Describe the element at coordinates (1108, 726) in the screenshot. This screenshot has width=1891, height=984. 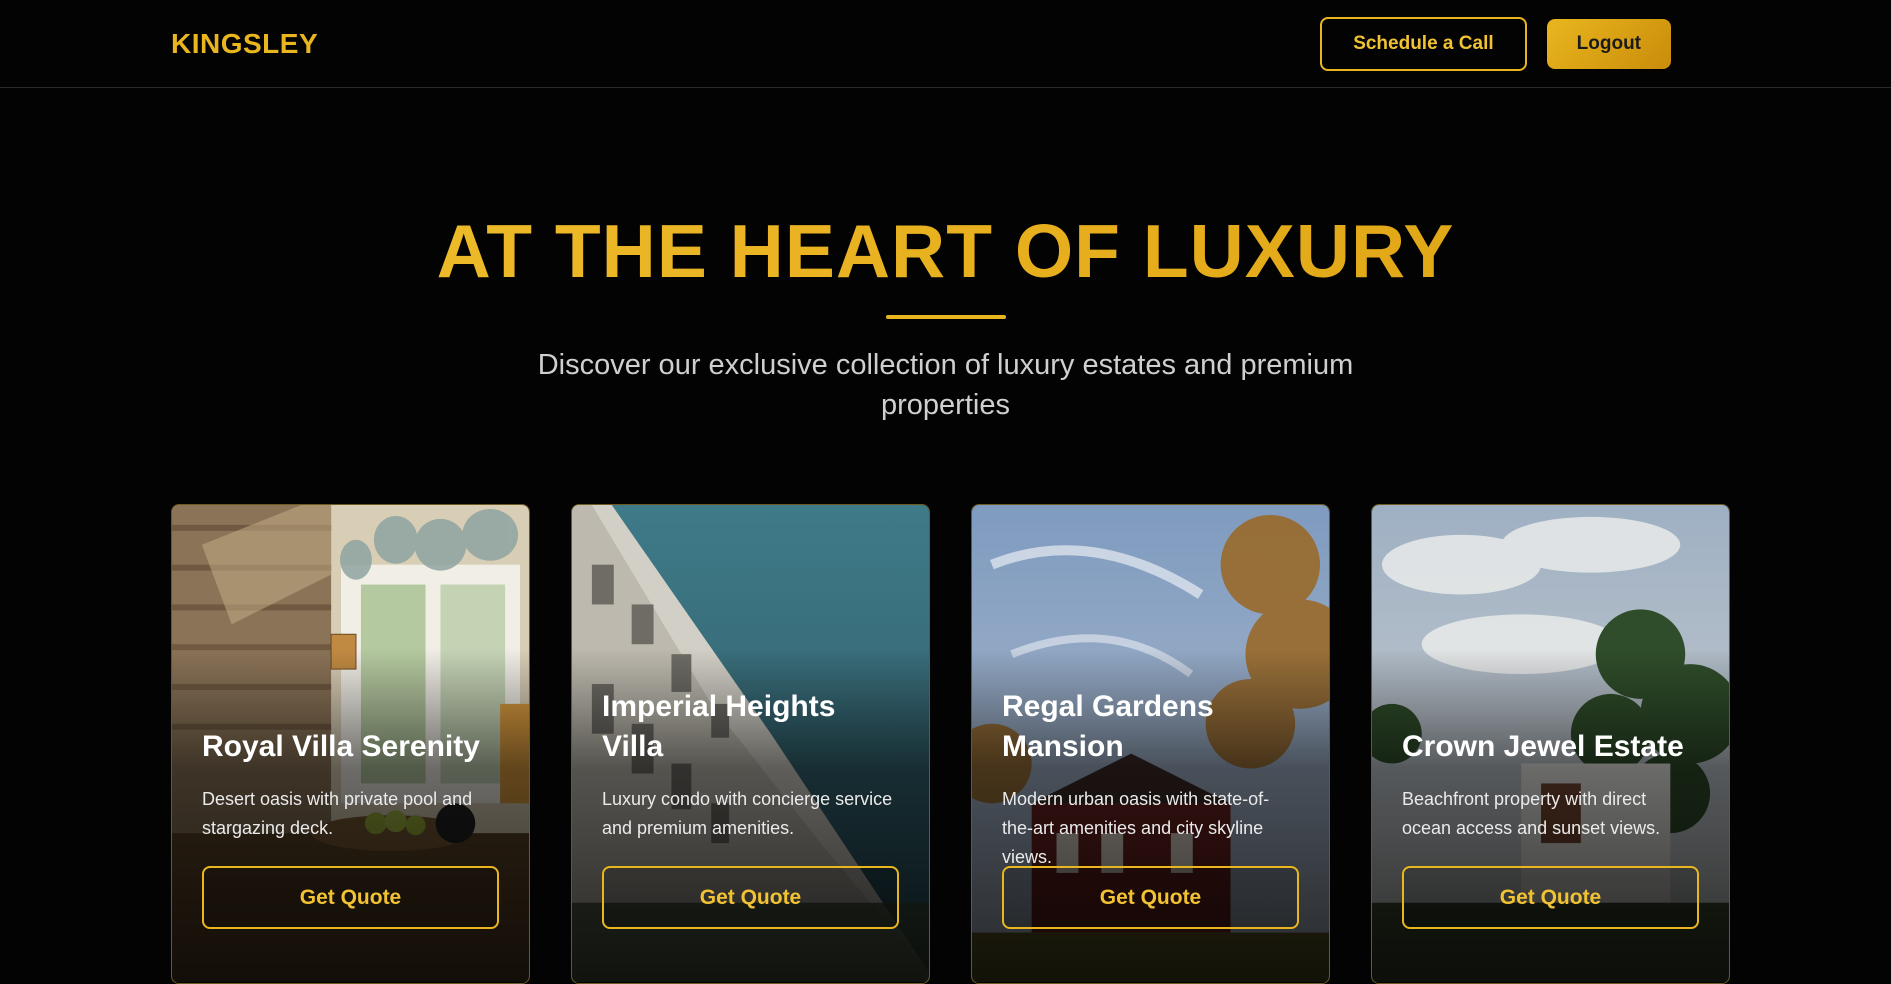
I see `card-title: Regal Gardens Mansion` at that location.